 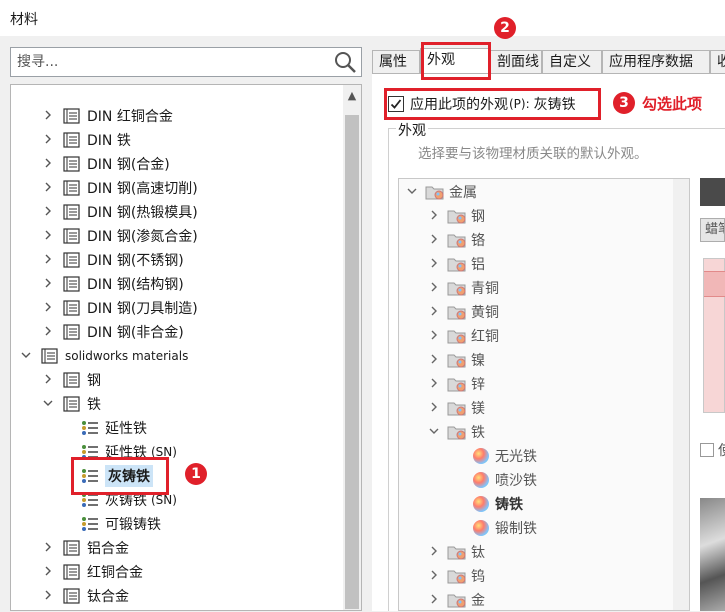 What do you see at coordinates (396, 62) in the screenshot?
I see `tab-0: 属性` at bounding box center [396, 62].